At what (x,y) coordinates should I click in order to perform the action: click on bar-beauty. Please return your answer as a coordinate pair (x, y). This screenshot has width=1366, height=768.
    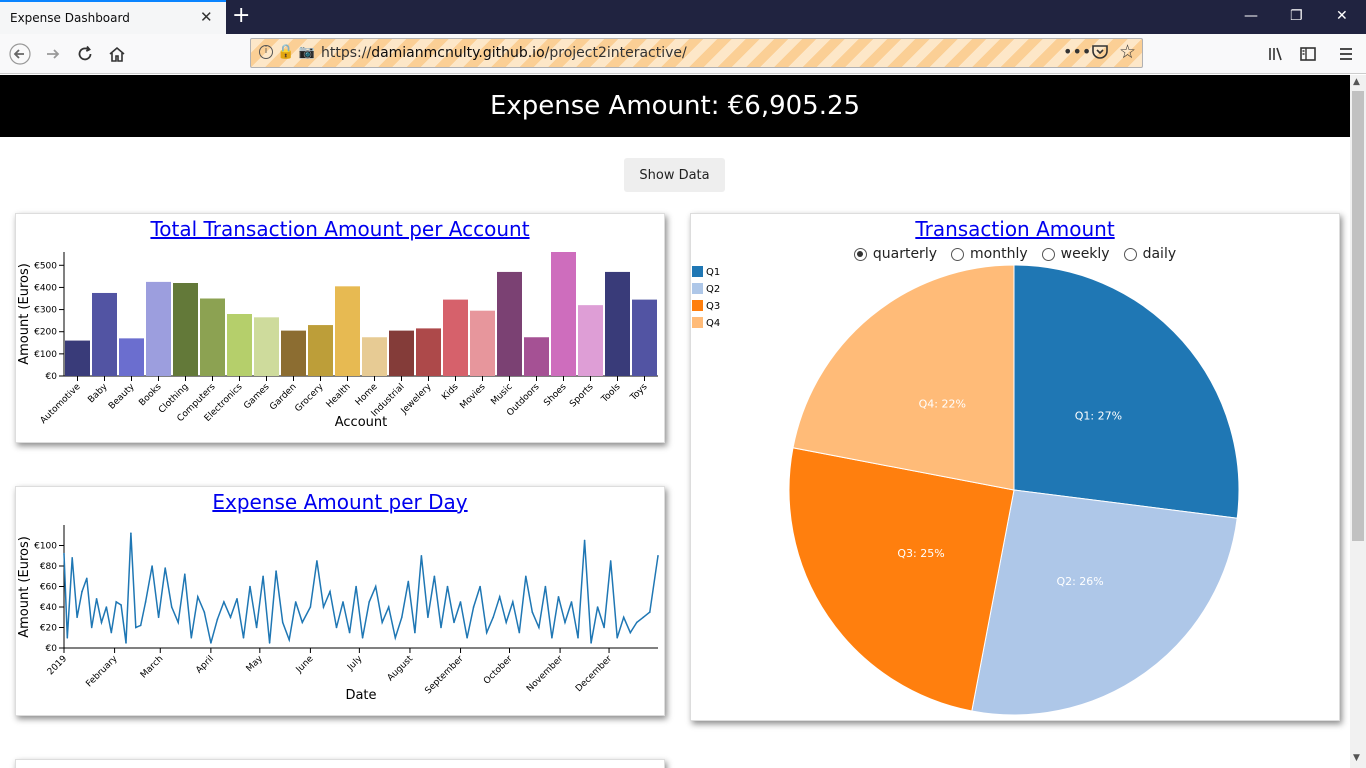
    Looking at the image, I should click on (131, 357).